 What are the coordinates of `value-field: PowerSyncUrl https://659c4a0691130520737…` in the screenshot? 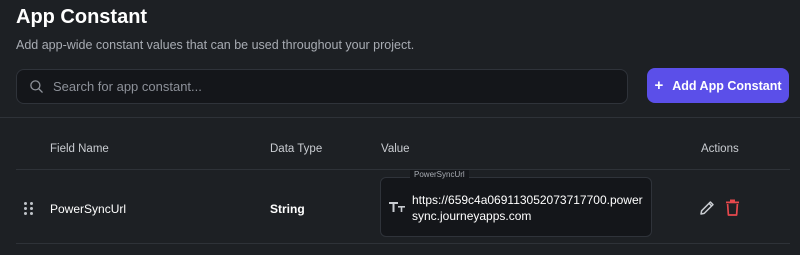 It's located at (516, 203).